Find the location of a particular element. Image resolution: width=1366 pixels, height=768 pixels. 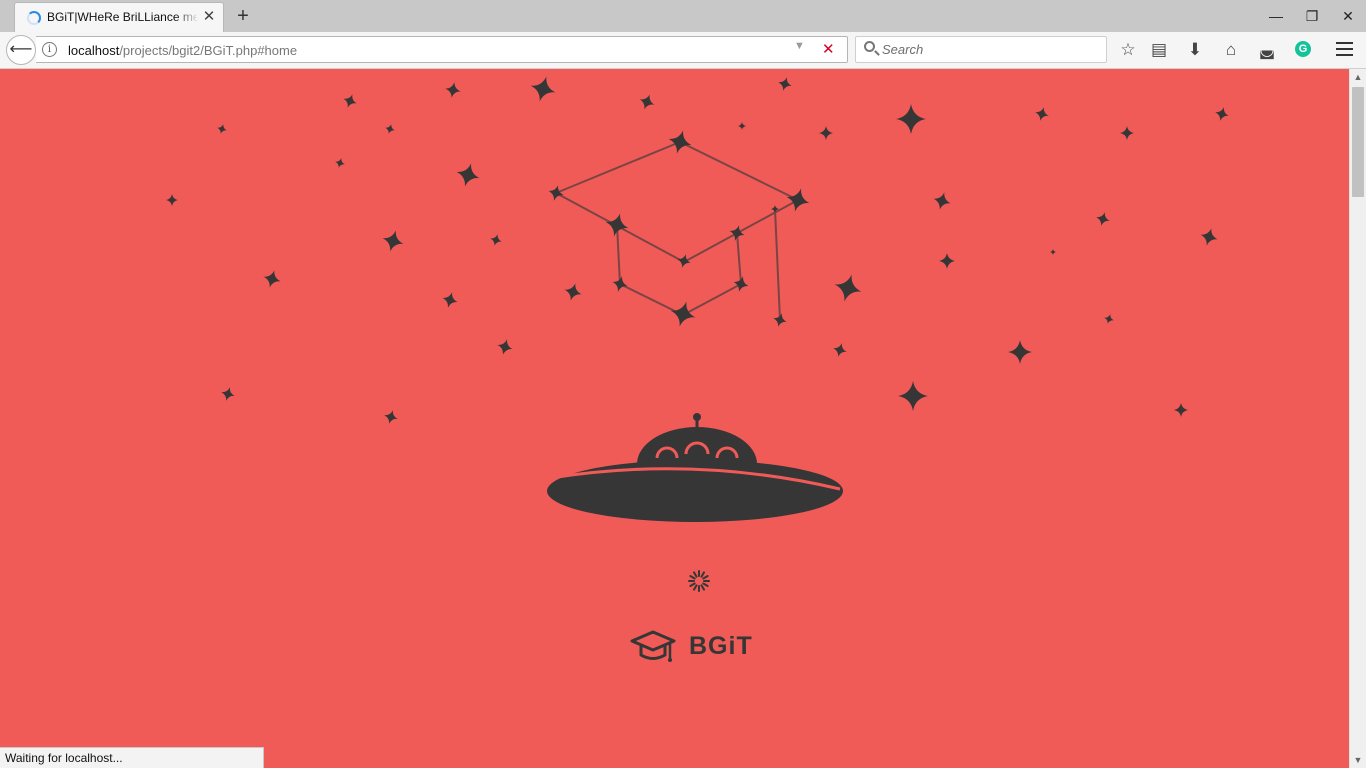

search-icon is located at coordinates (869, 46).